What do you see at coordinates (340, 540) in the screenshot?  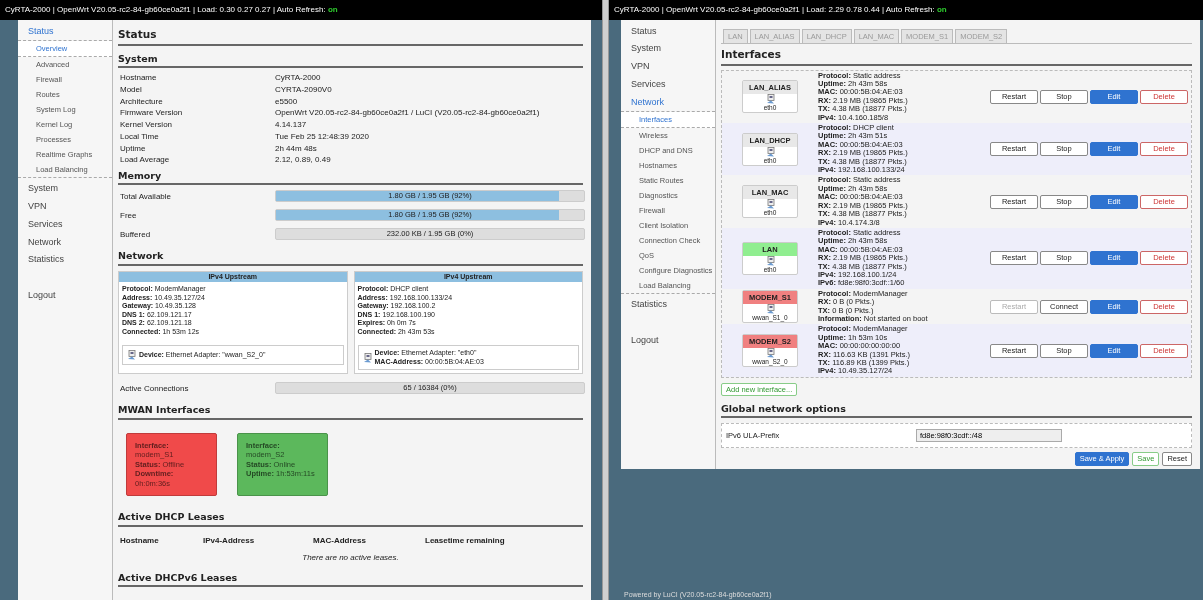 I see `column-header: MAC-Address` at bounding box center [340, 540].